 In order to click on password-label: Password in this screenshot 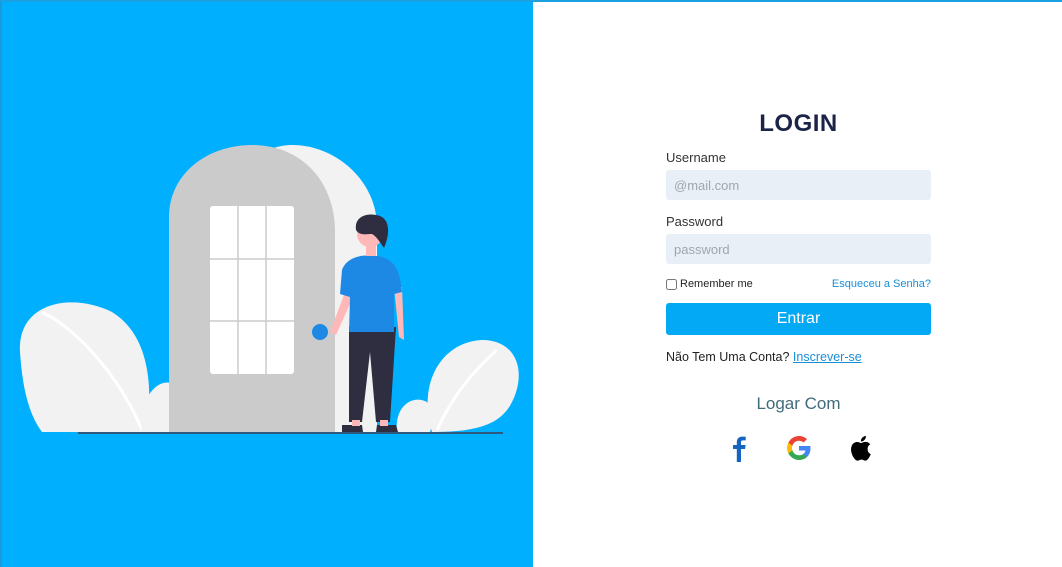, I will do `click(695, 221)`.